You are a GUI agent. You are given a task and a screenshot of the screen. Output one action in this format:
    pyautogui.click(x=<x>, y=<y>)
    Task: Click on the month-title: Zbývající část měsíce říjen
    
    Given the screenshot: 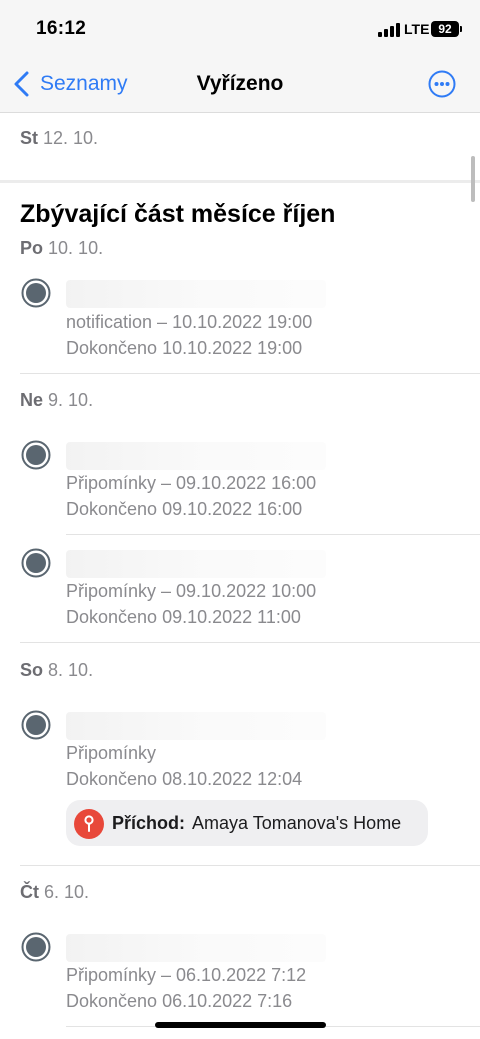 What is the action you would take?
    pyautogui.click(x=178, y=214)
    